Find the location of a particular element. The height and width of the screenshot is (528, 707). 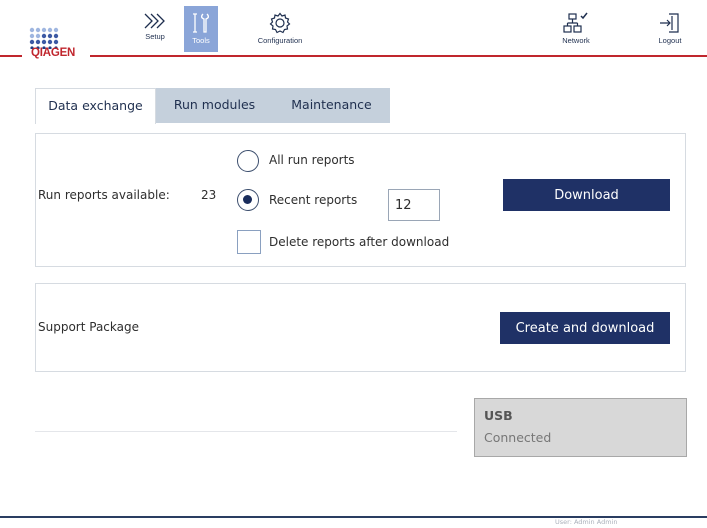

divider is located at coordinates (246, 431).